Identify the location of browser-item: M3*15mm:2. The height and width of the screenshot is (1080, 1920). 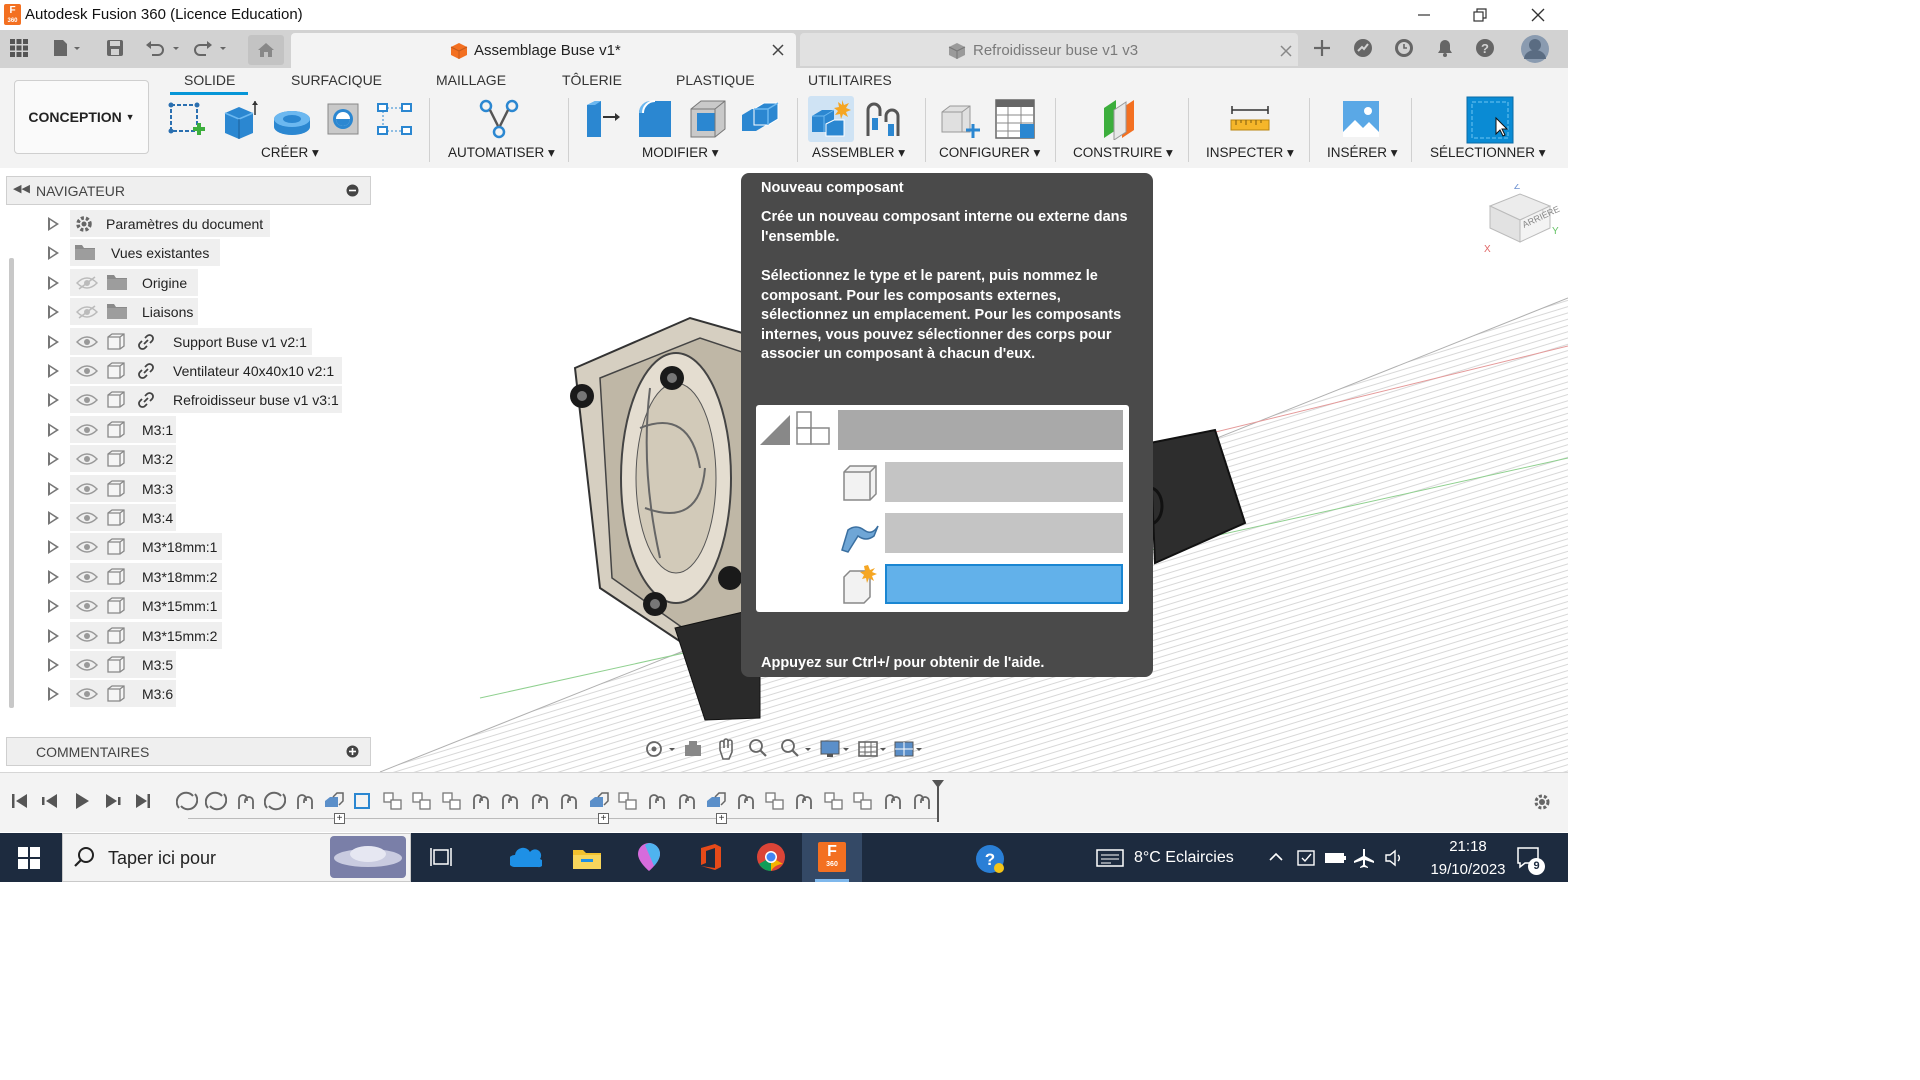
(200, 636).